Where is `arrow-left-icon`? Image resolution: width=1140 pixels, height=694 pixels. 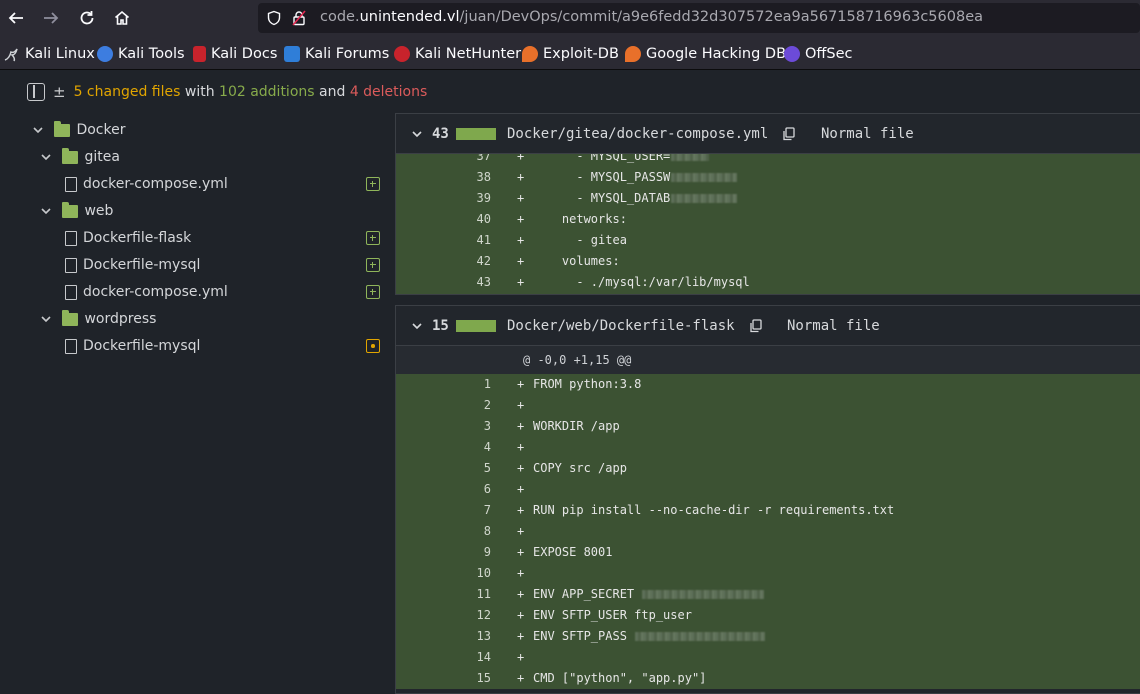 arrow-left-icon is located at coordinates (15, 18).